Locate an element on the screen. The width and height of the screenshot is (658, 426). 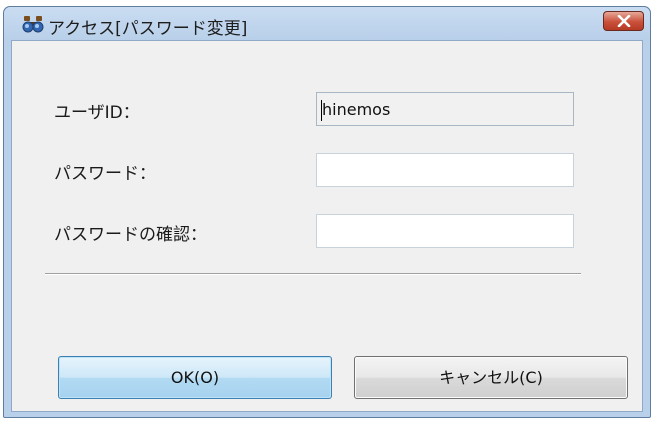
close-button is located at coordinates (623, 21).